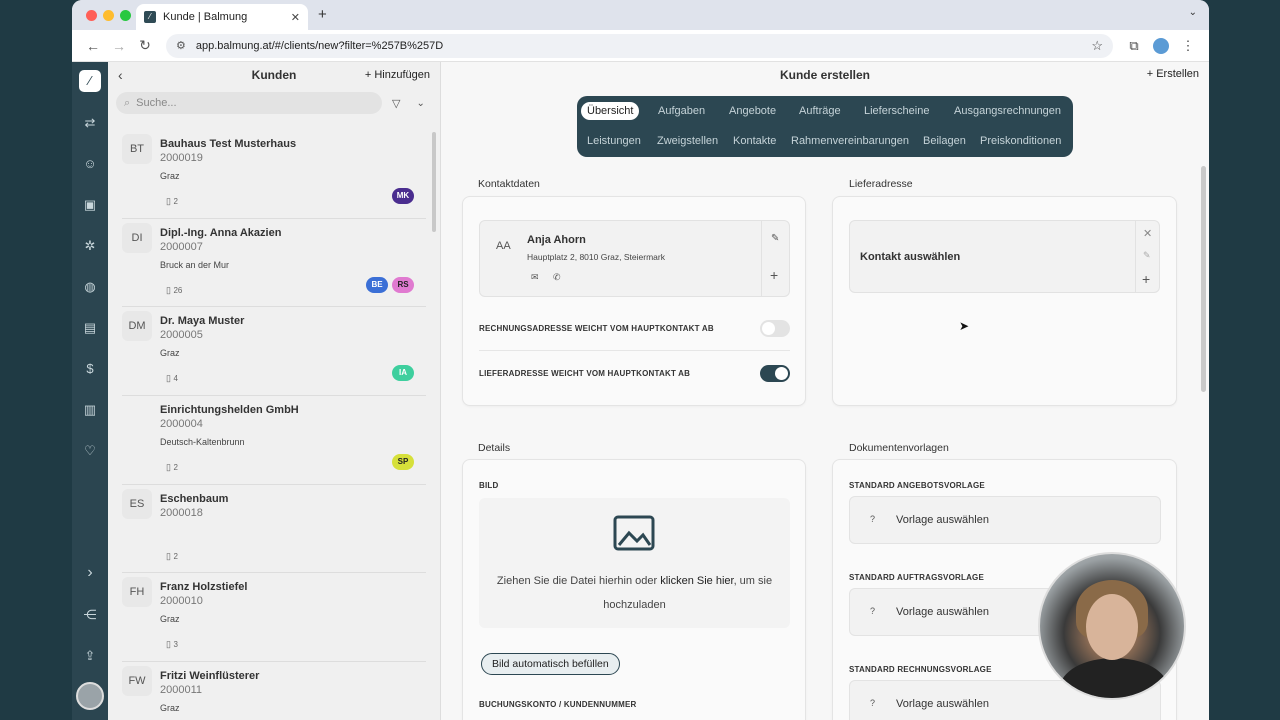 This screenshot has width=1280, height=720. I want to click on network-icon: ✲, so click(90, 246).